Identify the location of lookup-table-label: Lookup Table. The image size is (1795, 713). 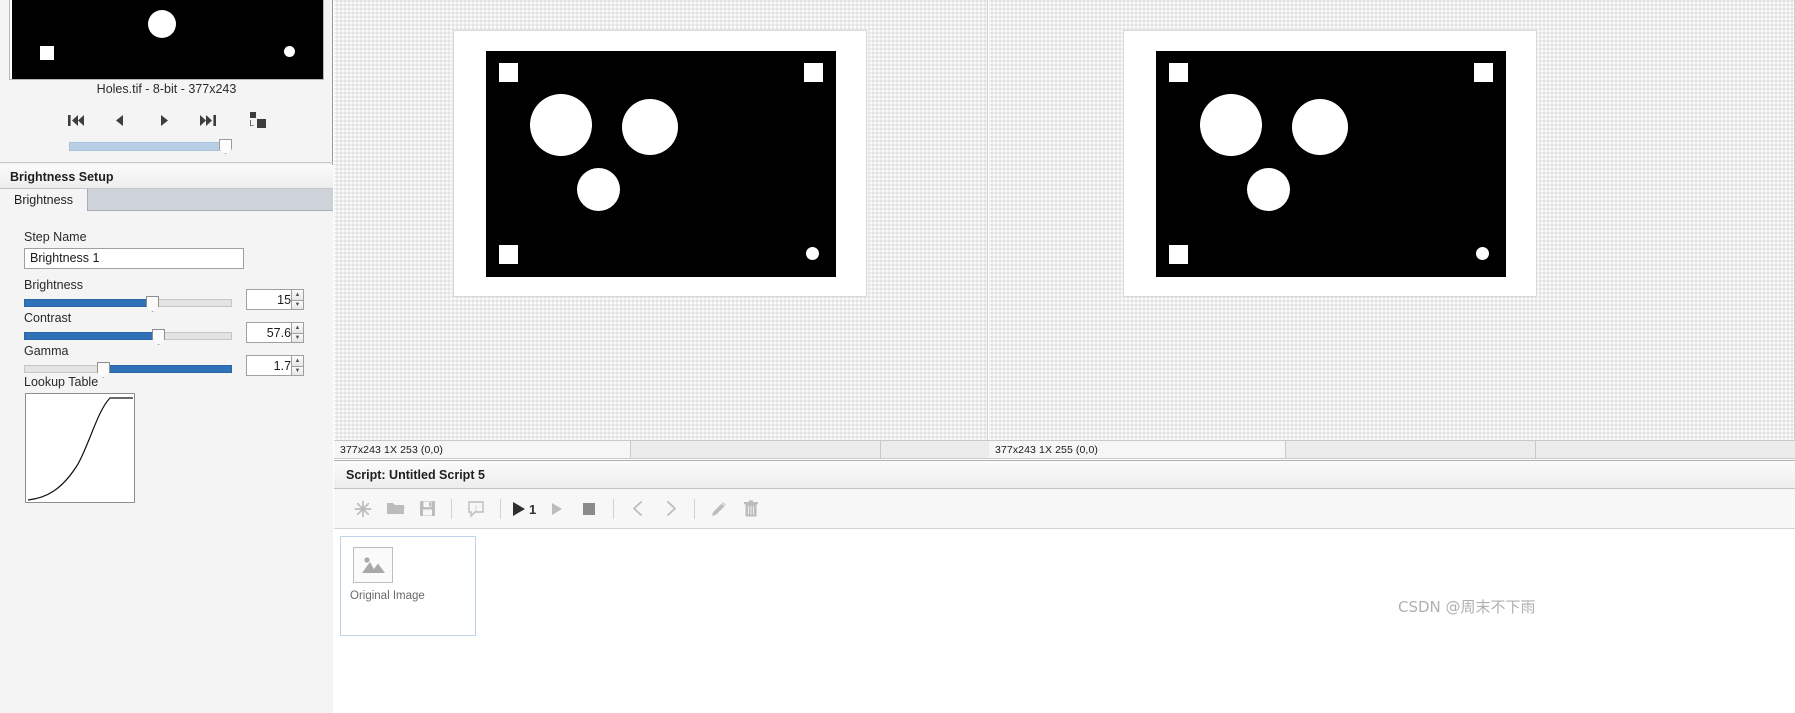
(61, 382).